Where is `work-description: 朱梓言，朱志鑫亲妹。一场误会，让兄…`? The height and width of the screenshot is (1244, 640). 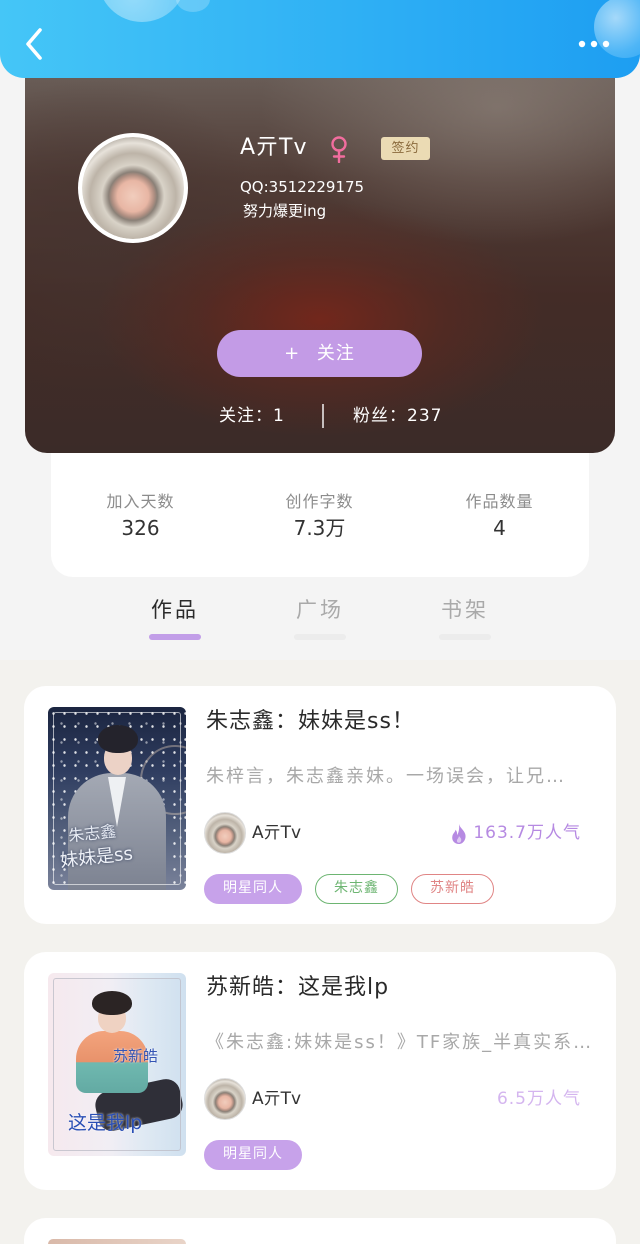
work-description: 朱梓言，朱志鑫亲妹。一场误会，让兄… is located at coordinates (386, 776).